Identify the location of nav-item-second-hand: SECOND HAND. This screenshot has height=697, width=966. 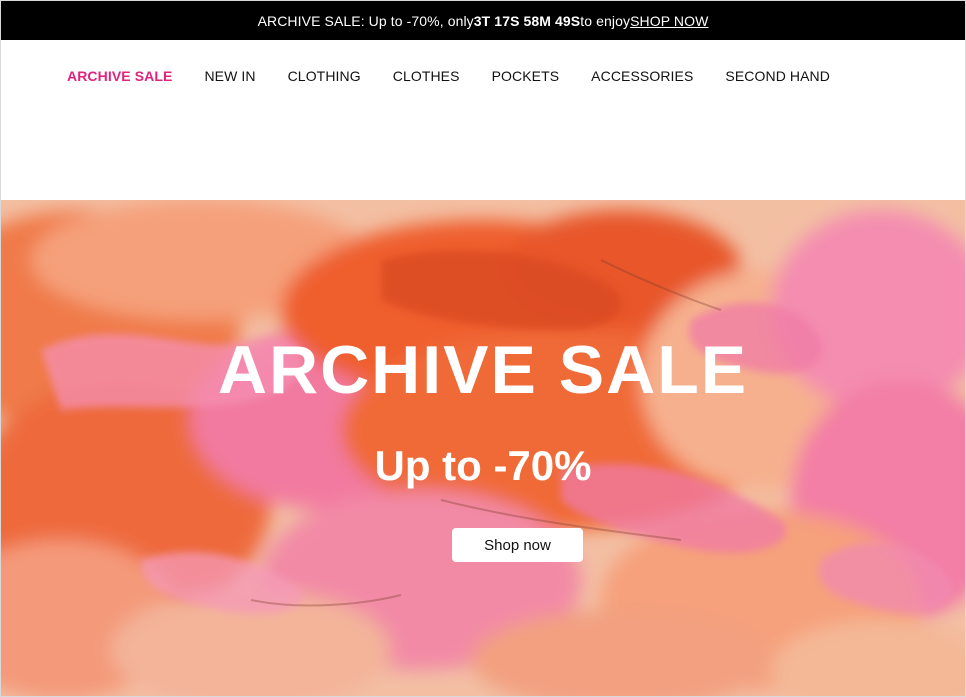
(777, 76).